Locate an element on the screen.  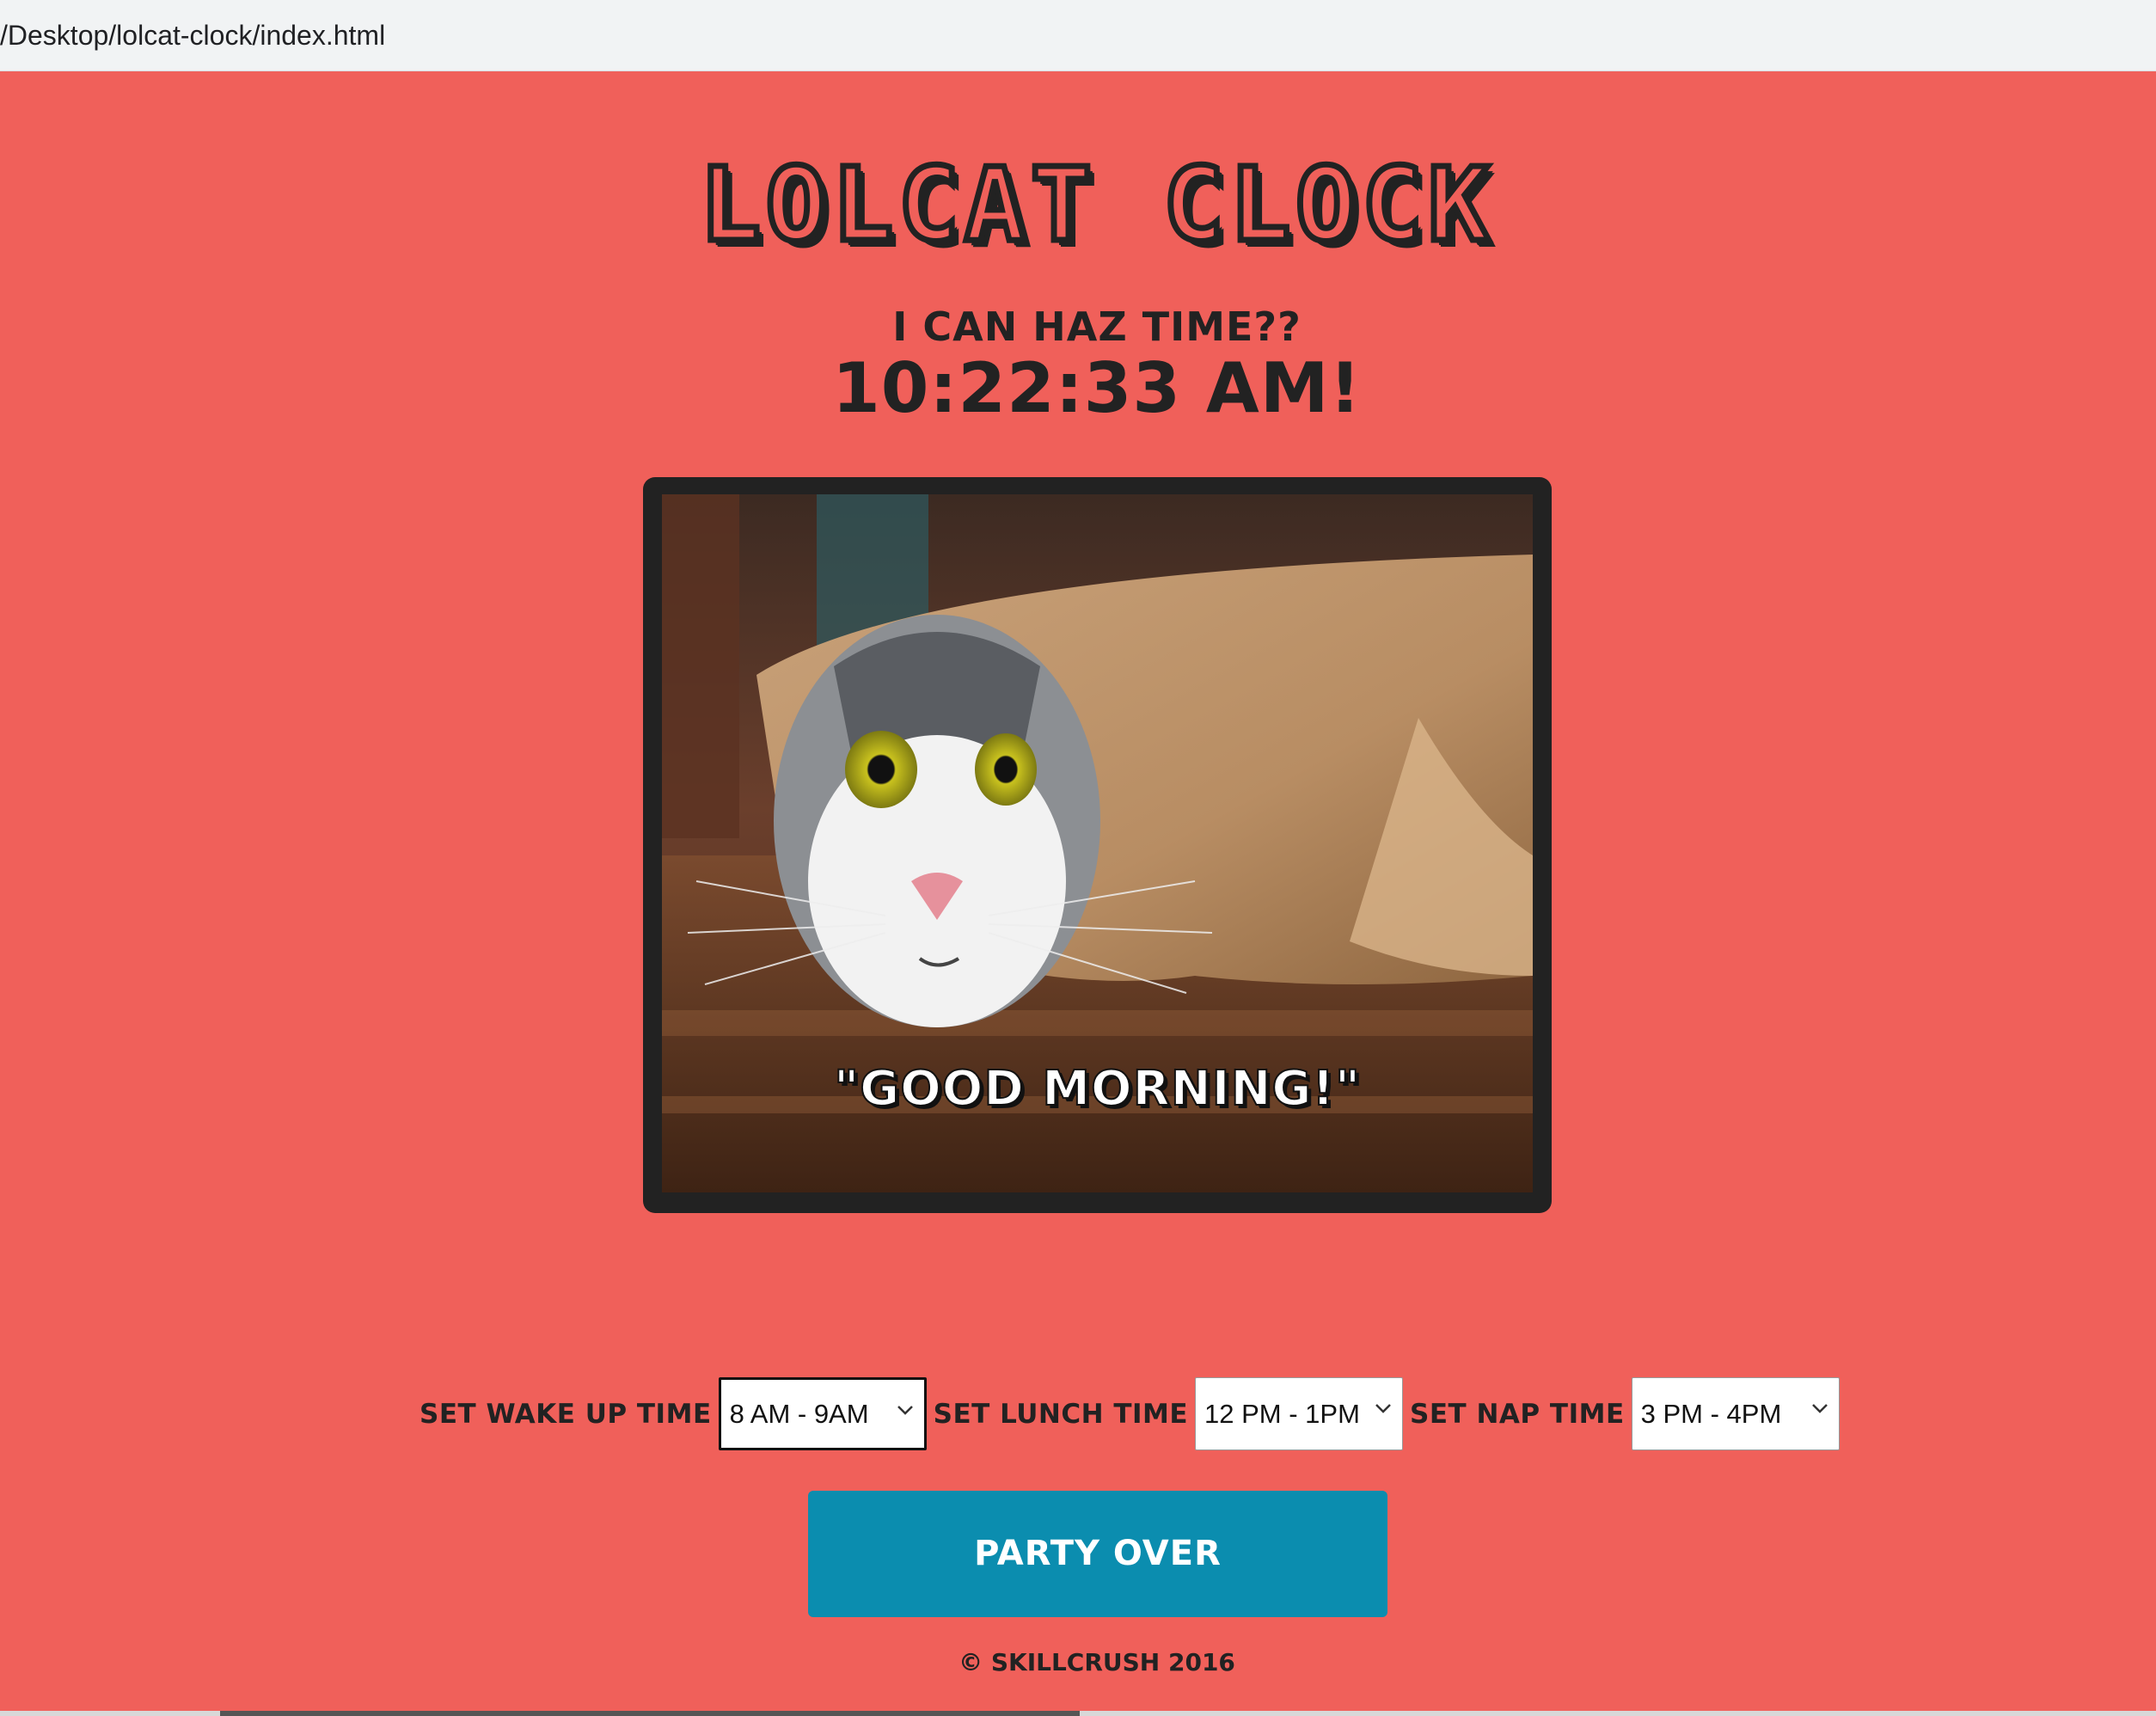
wake-time-select: 8 AM - 9AM is located at coordinates (822, 1413).